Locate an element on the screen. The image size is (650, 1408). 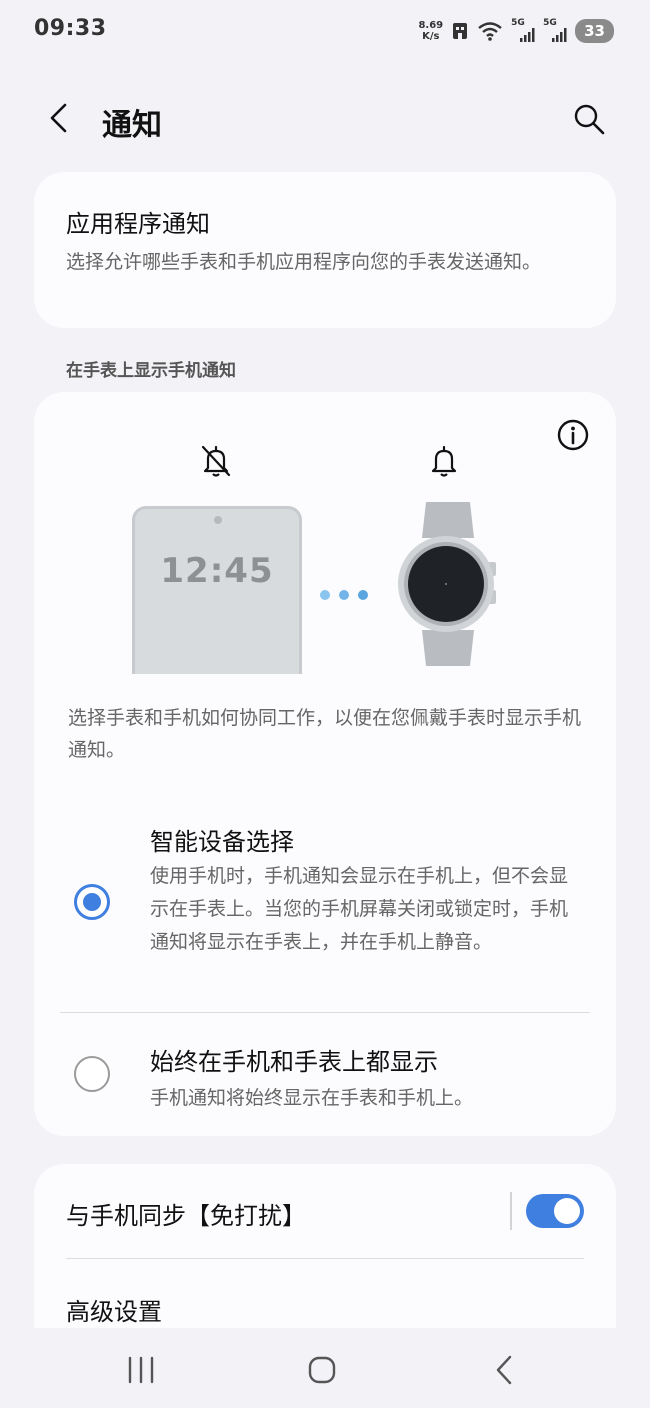
app-notifications-card: 应用程序通知 选择允许哪些手表和手机应用程序向您的手表发送通知。 is located at coordinates (325, 250).